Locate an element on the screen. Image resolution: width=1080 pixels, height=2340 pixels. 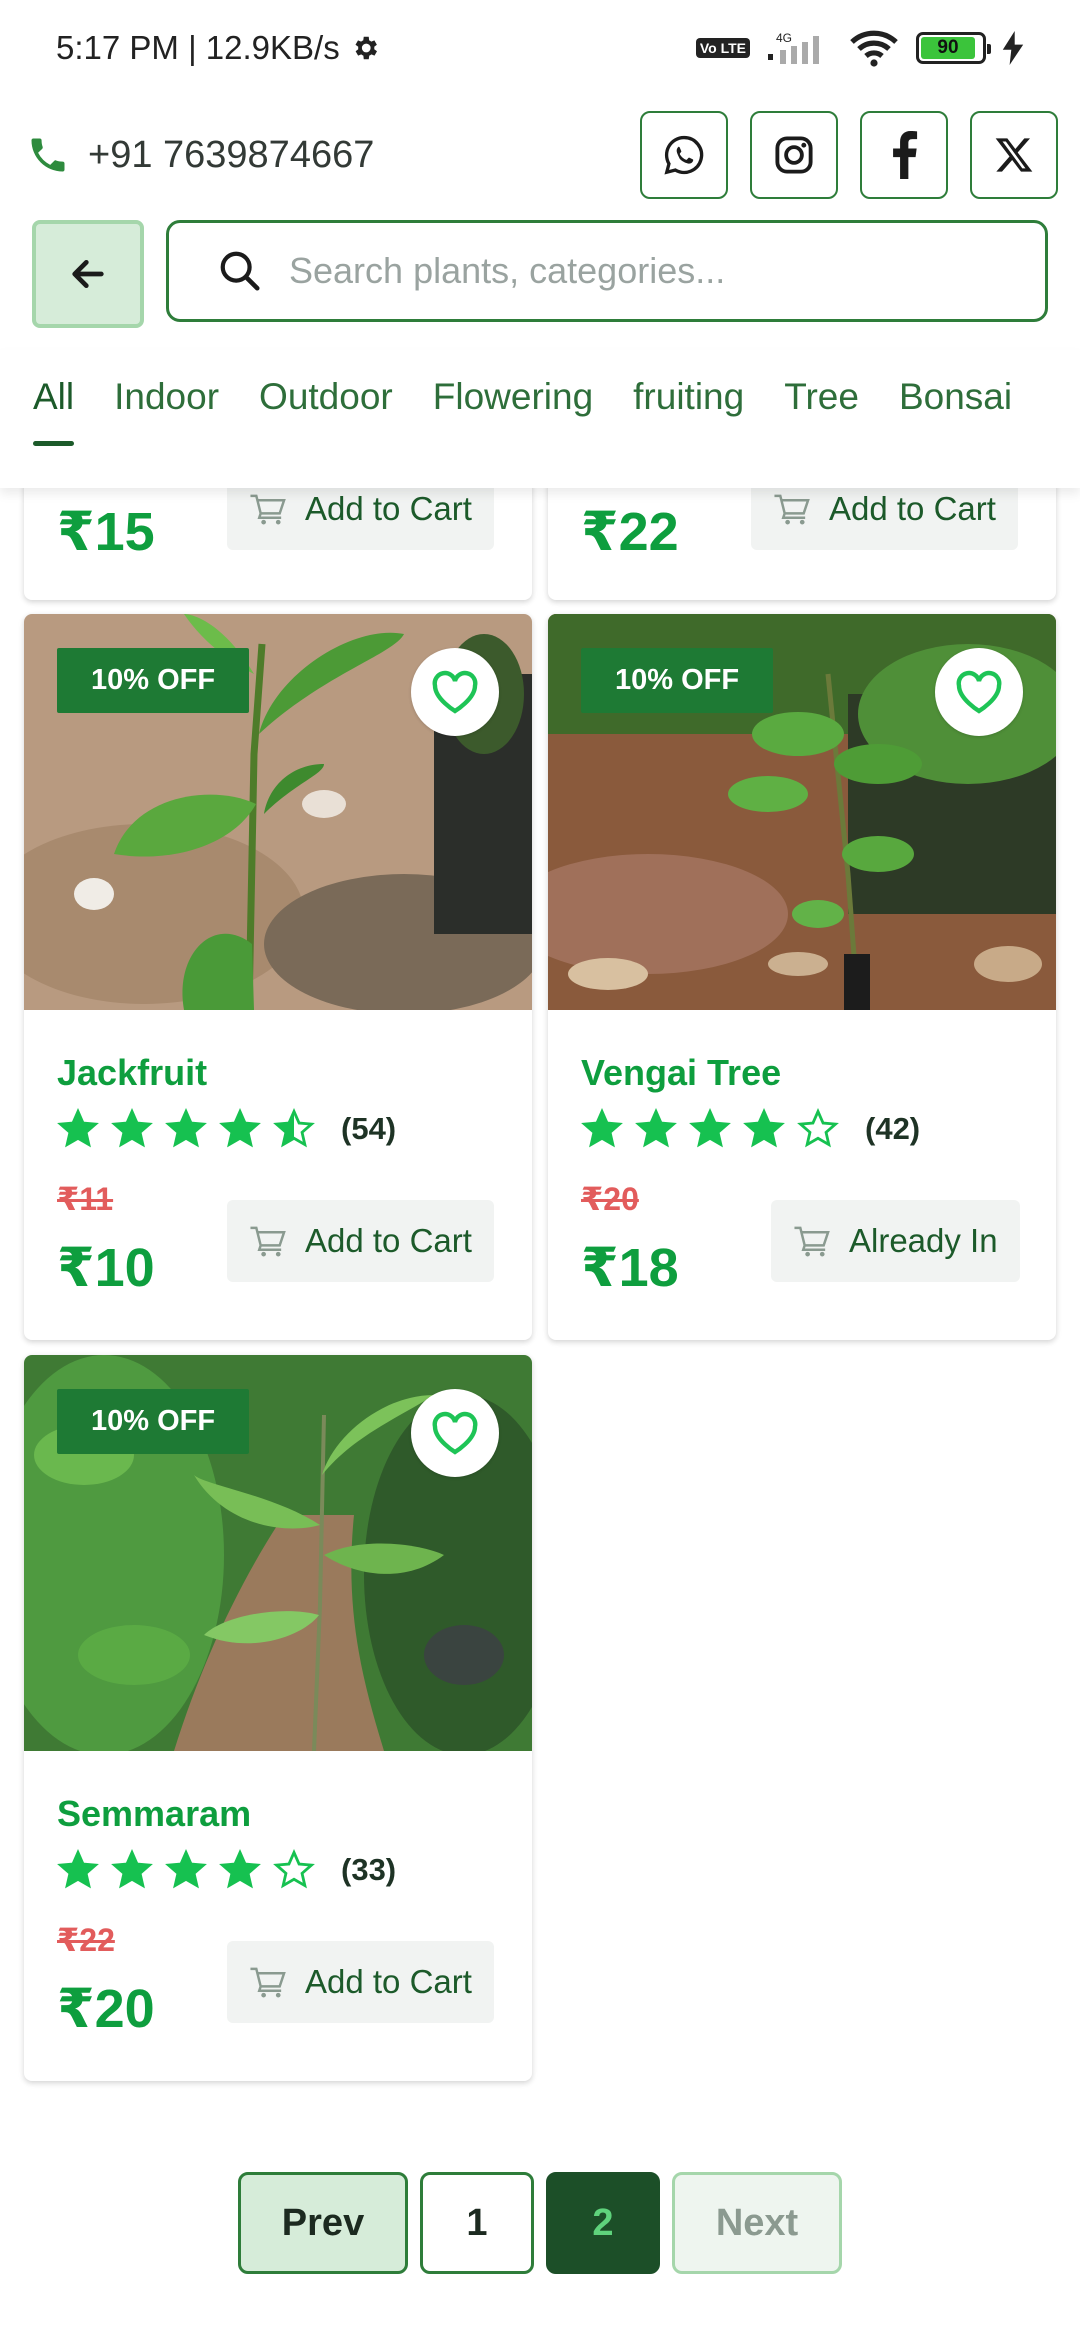
arrow-left-icon is located at coordinates (88, 274).